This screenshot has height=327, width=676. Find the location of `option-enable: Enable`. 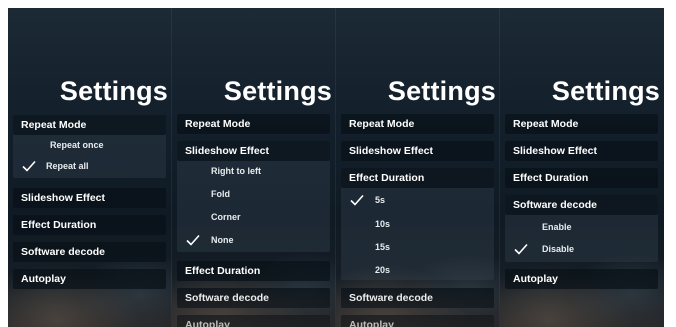

option-enable: Enable is located at coordinates (557, 227).